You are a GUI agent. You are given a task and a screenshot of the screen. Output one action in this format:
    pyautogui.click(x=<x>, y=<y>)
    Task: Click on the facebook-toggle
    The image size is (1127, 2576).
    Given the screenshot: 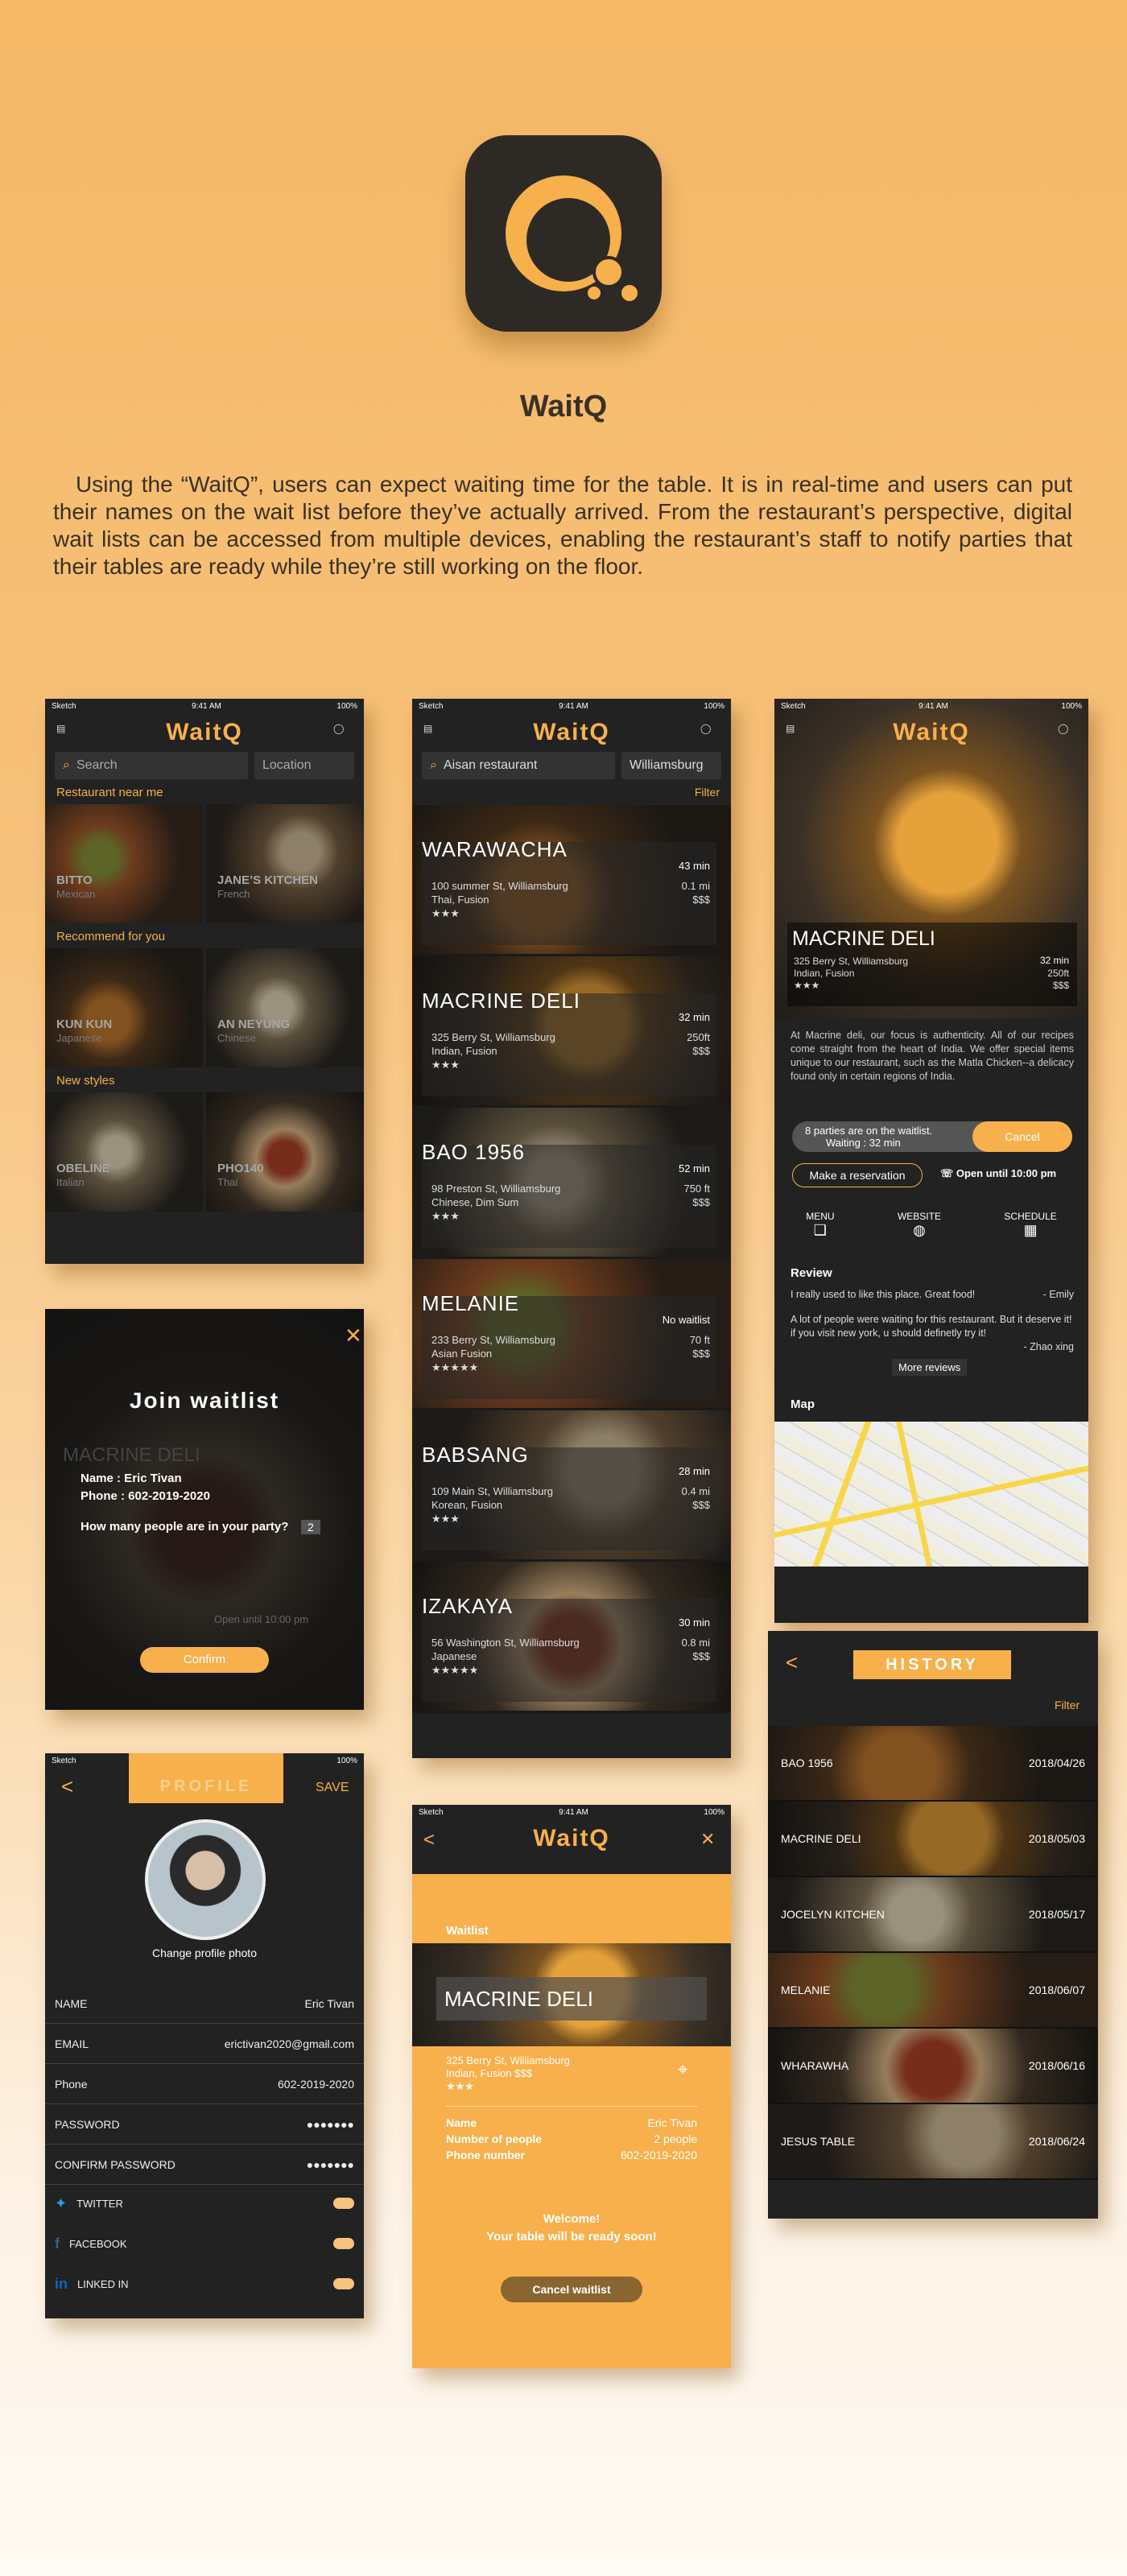 What is the action you would take?
    pyautogui.click(x=343, y=2243)
    